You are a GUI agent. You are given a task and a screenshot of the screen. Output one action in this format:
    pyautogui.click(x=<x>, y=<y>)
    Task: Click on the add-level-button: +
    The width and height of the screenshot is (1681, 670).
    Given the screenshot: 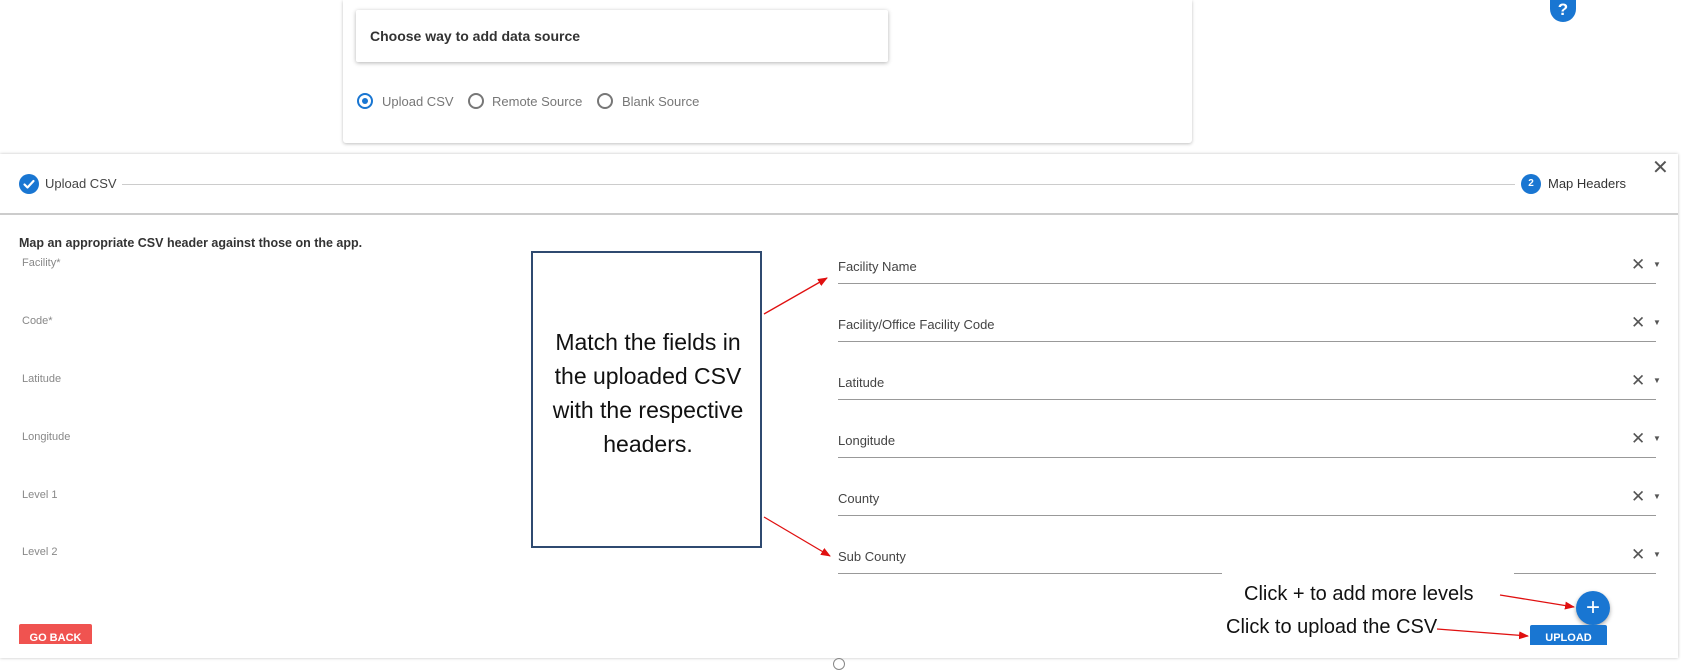 What is the action you would take?
    pyautogui.click(x=1593, y=608)
    